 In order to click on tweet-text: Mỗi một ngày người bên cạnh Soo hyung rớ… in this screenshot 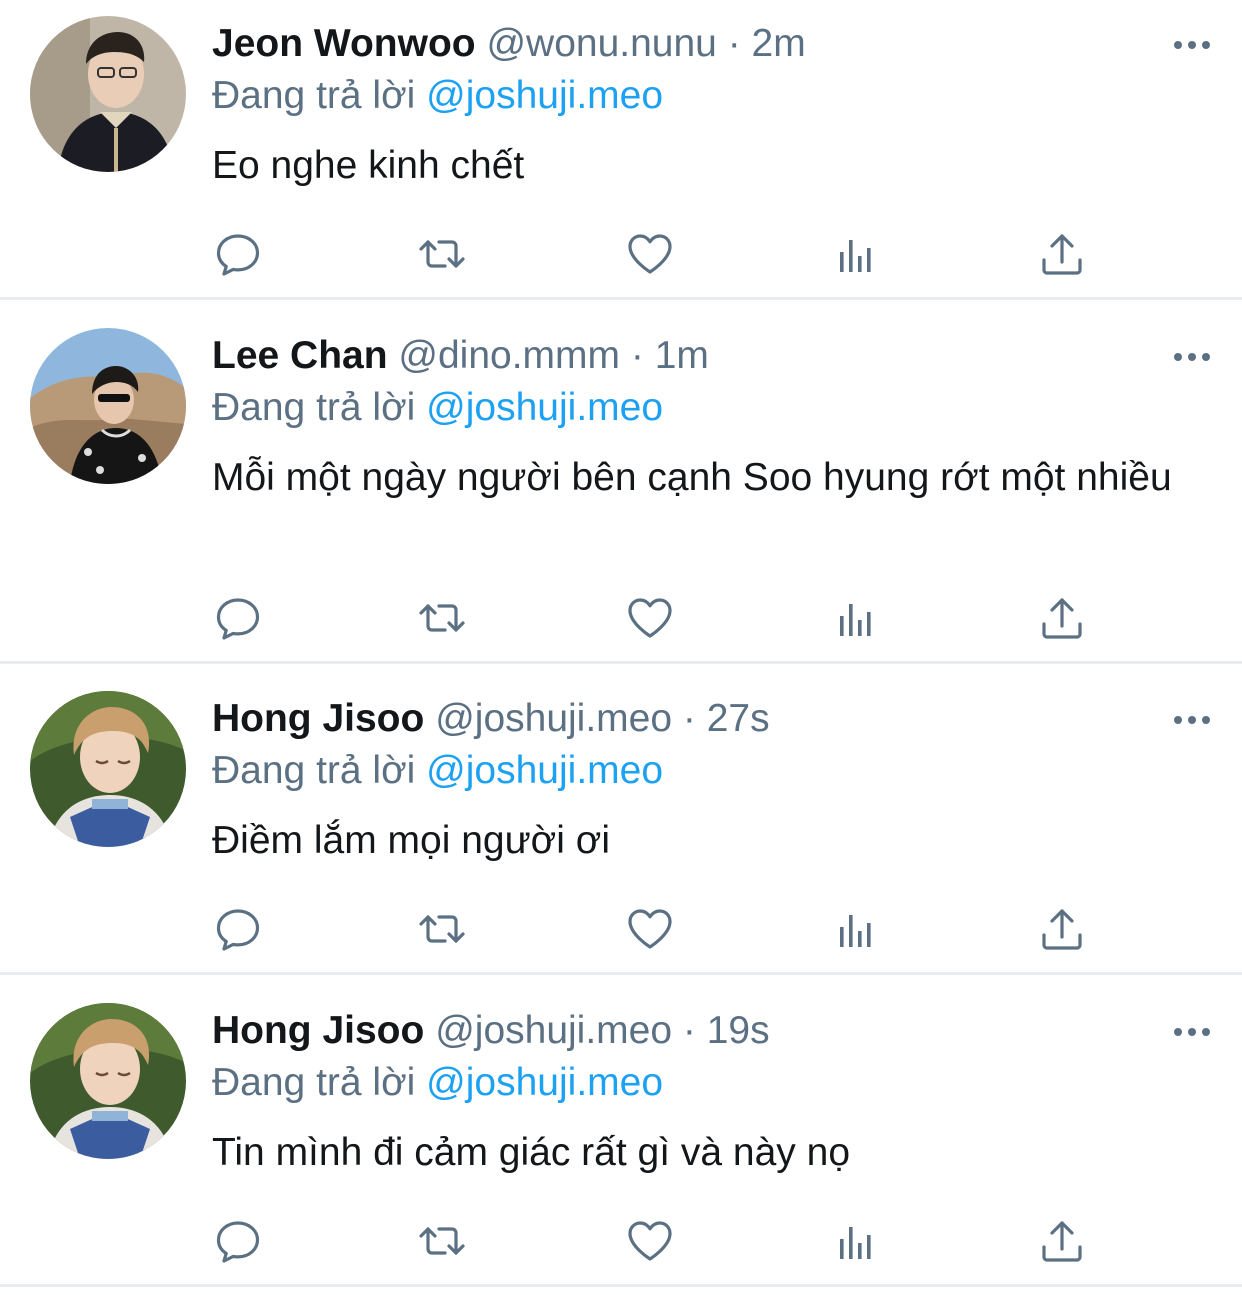, I will do `click(692, 477)`.